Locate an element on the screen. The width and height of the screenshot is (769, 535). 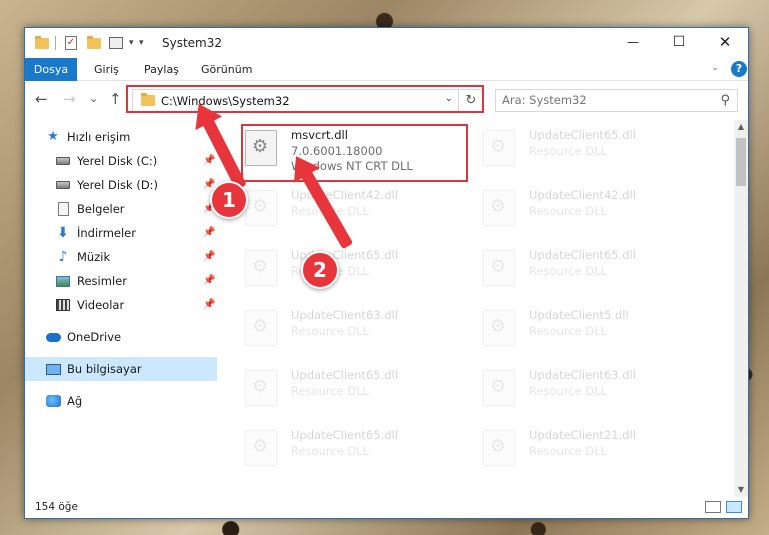
download-icon: ⬇ is located at coordinates (63, 233).